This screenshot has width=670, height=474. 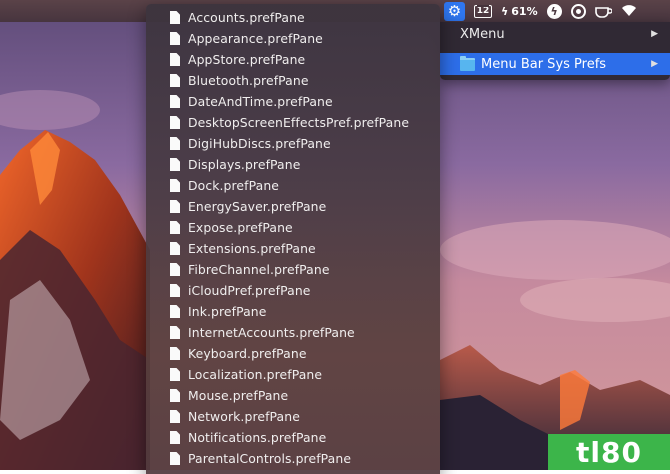 I want to click on menu-item-prefpane: Mouse.prefPane, so click(x=293, y=395).